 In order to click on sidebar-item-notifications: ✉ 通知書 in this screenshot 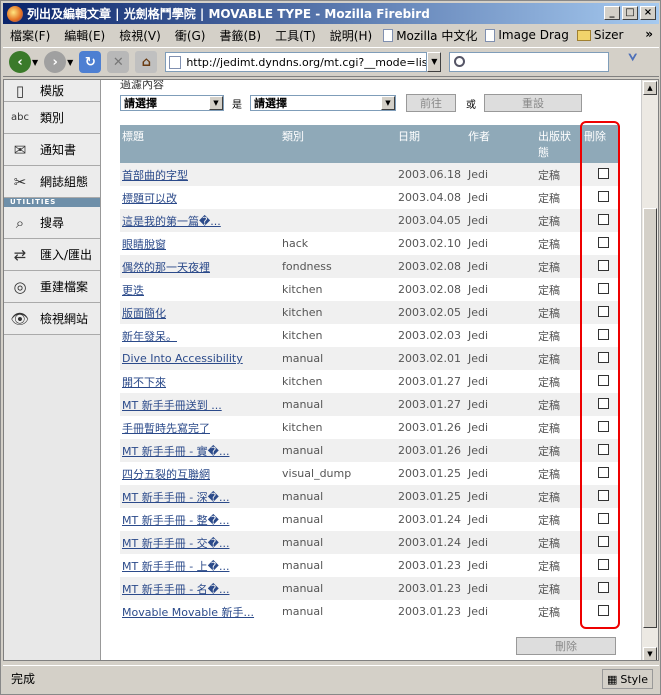, I will do `click(52, 150)`.